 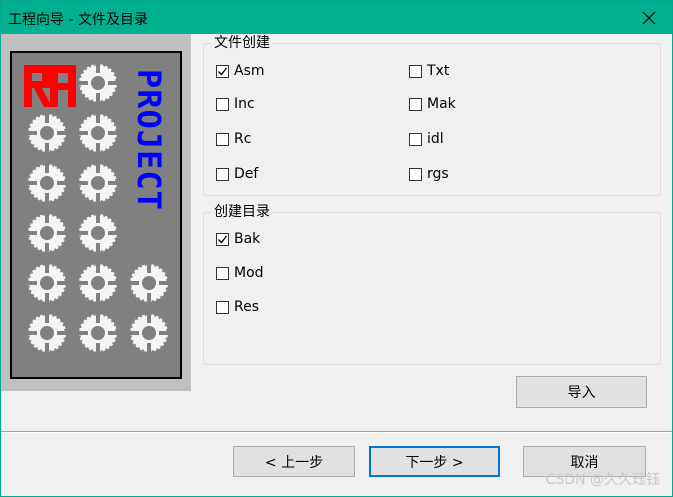 I want to click on checkbox-rc: Rc, so click(x=233, y=139).